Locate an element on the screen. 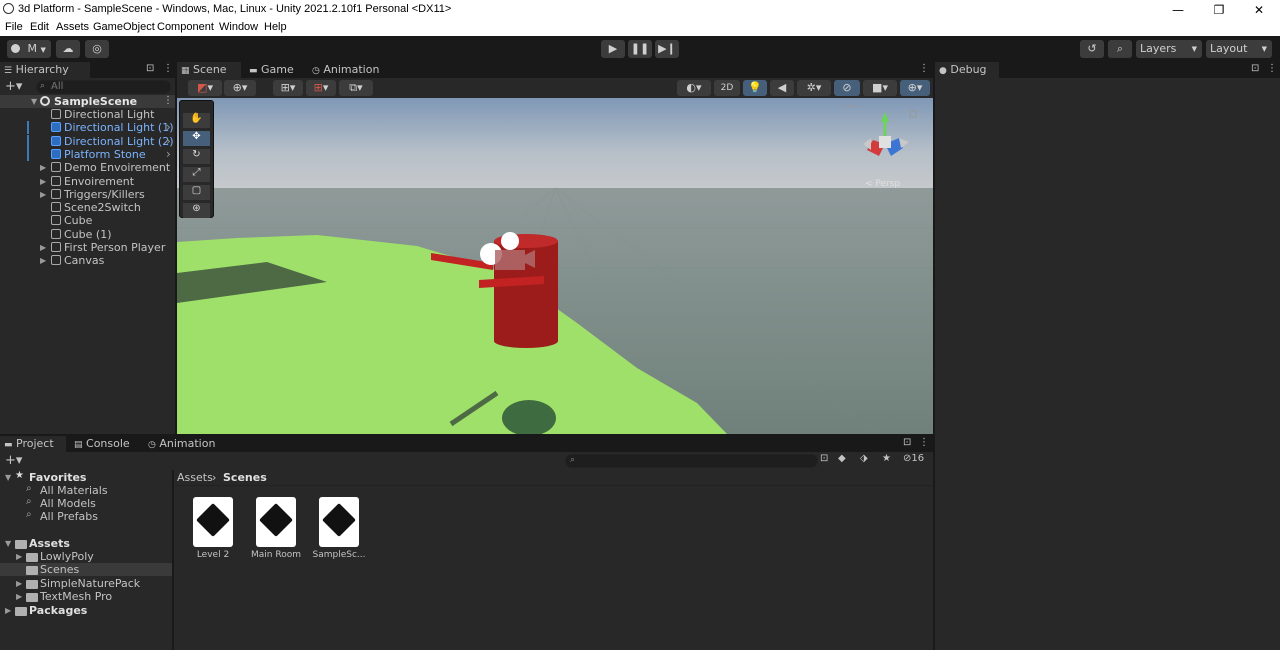 This screenshot has height=650, width=1280. scene-file-name: Level 2 is located at coordinates (213, 555).